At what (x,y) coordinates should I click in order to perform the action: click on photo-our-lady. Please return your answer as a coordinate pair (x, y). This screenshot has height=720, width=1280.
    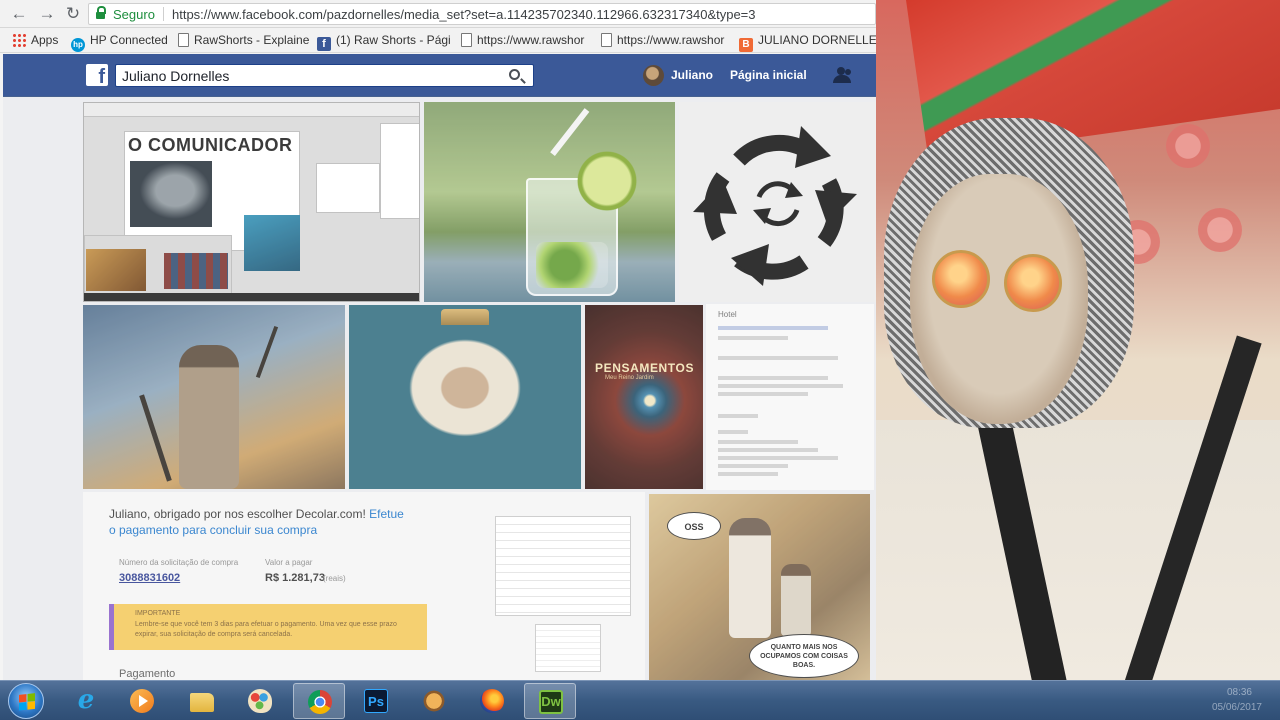
    Looking at the image, I should click on (465, 397).